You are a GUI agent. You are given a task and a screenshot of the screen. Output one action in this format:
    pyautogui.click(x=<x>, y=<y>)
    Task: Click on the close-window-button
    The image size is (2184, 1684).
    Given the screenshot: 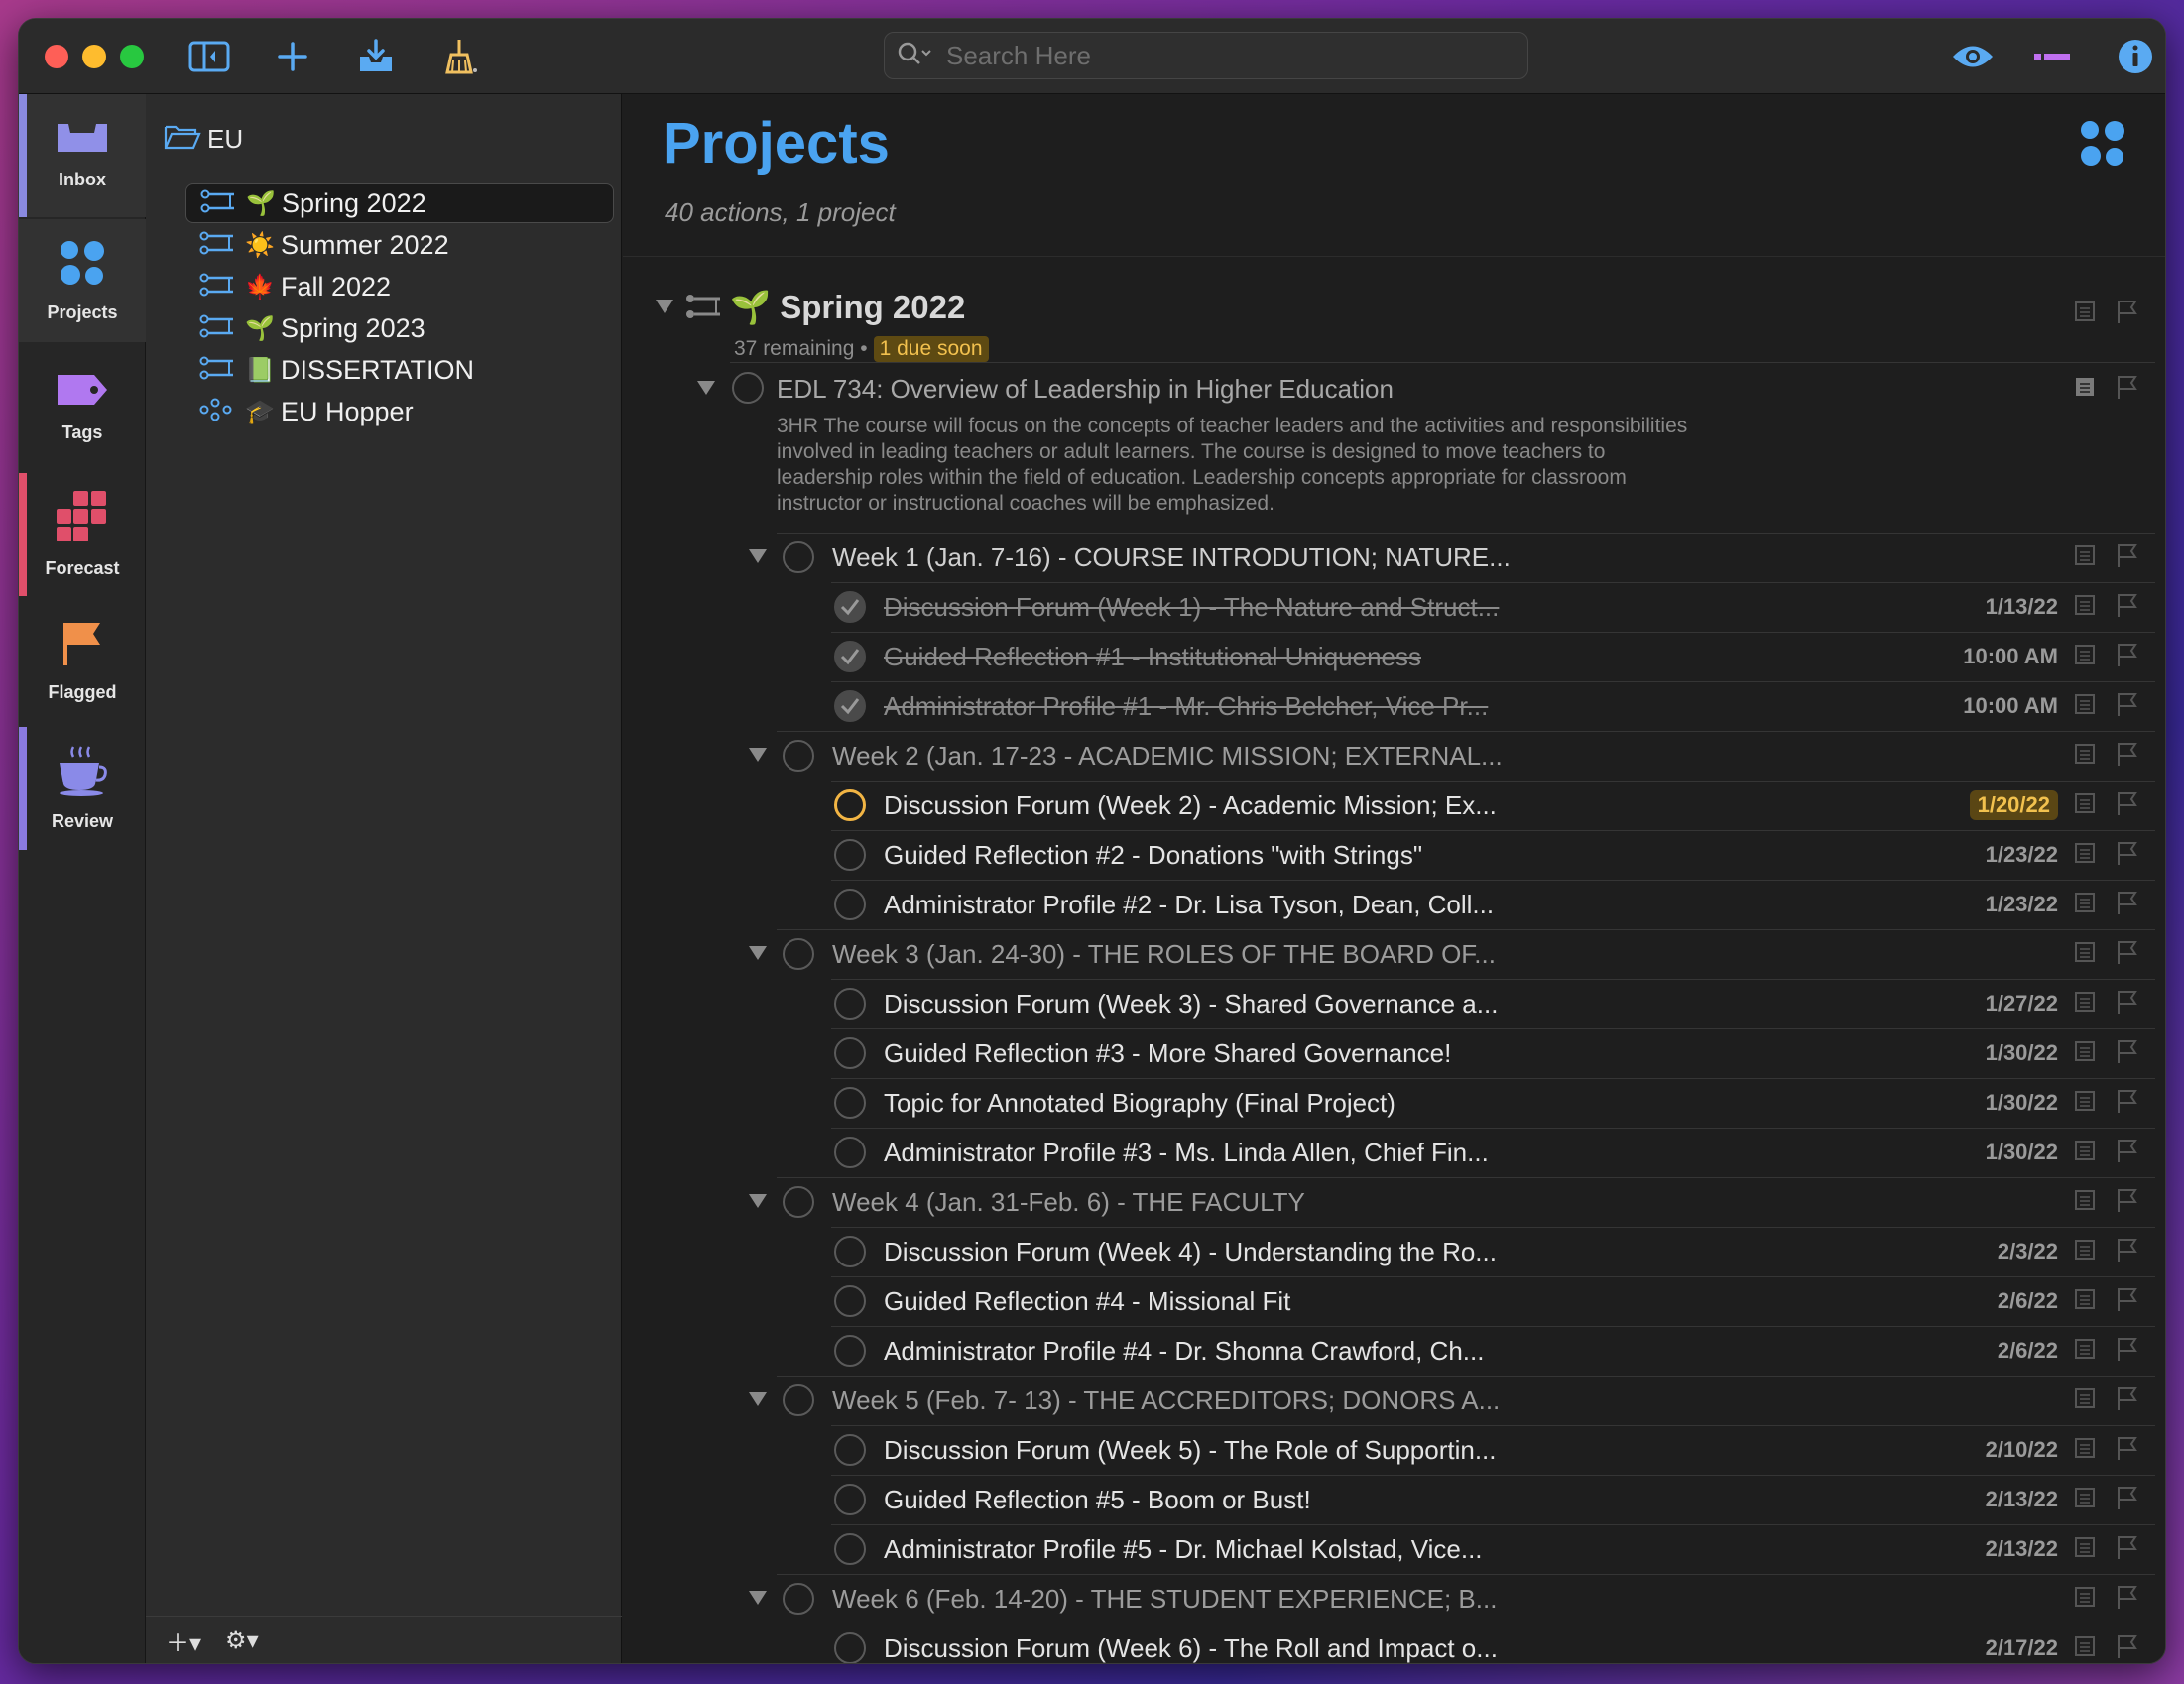 What is the action you would take?
    pyautogui.click(x=56, y=56)
    